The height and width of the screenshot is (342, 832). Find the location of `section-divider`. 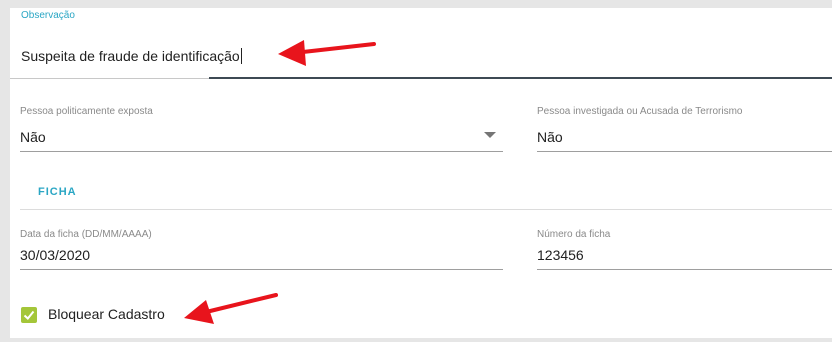

section-divider is located at coordinates (426, 209).